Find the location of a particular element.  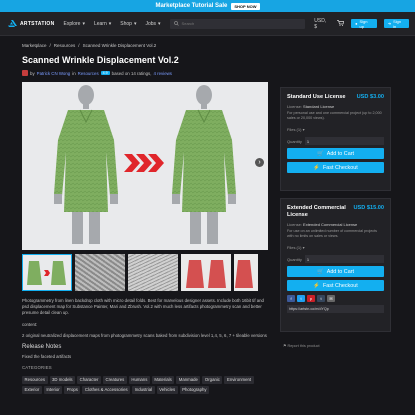

category-tag: Manmade is located at coordinates (188, 379).